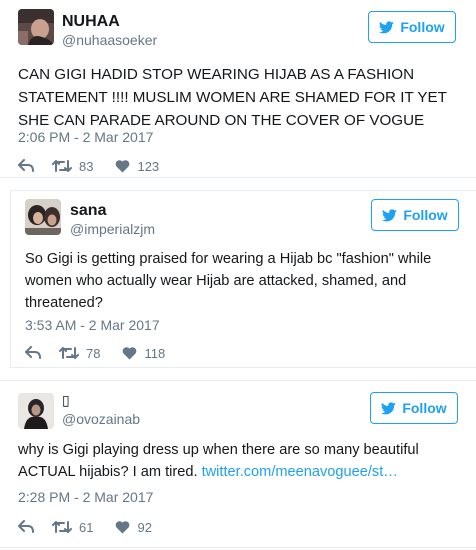  I want to click on tweet-actions: 83 123, so click(88, 166).